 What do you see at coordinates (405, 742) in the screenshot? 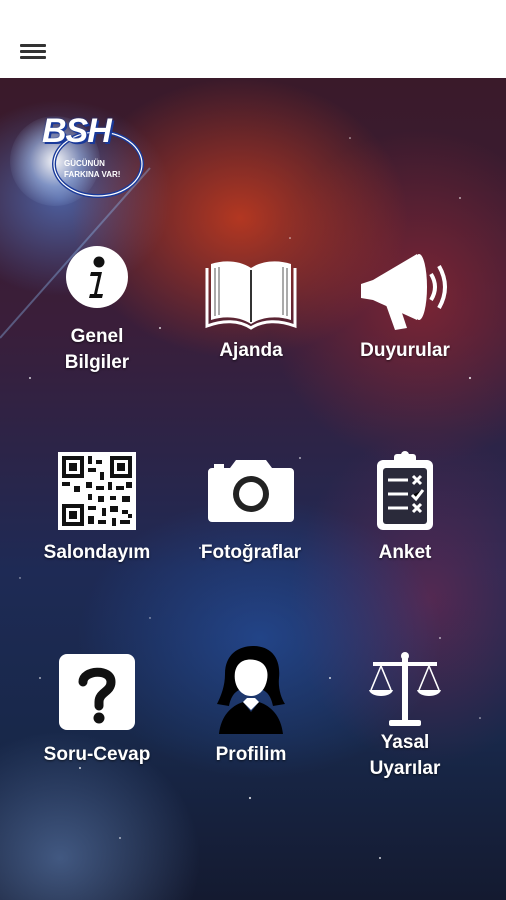
I see `label-yasal: Yasal` at bounding box center [405, 742].